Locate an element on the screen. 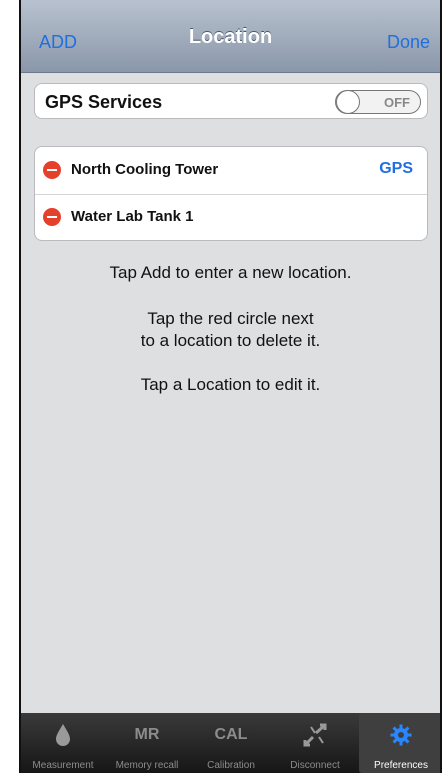  help-text-add: Tap Add to enter a new location. is located at coordinates (230, 272).